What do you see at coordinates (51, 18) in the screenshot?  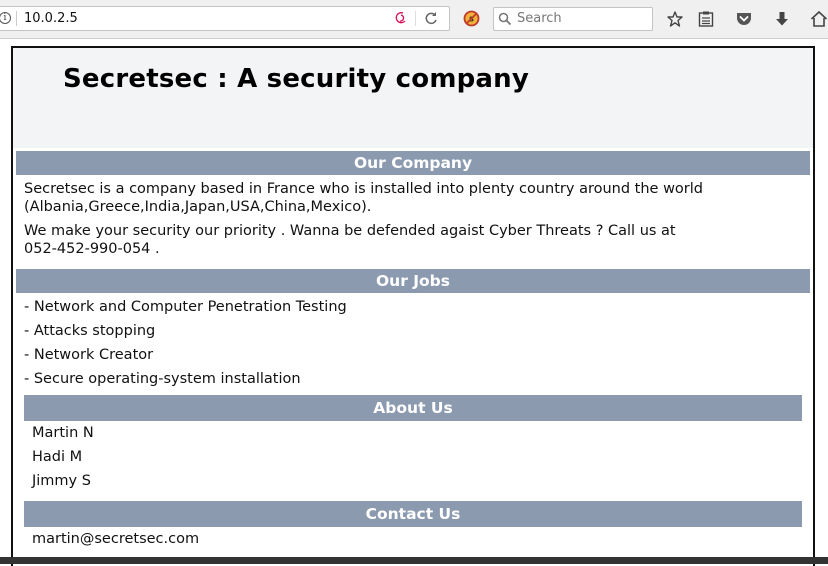 I see `url-text: 10.0.2.5` at bounding box center [51, 18].